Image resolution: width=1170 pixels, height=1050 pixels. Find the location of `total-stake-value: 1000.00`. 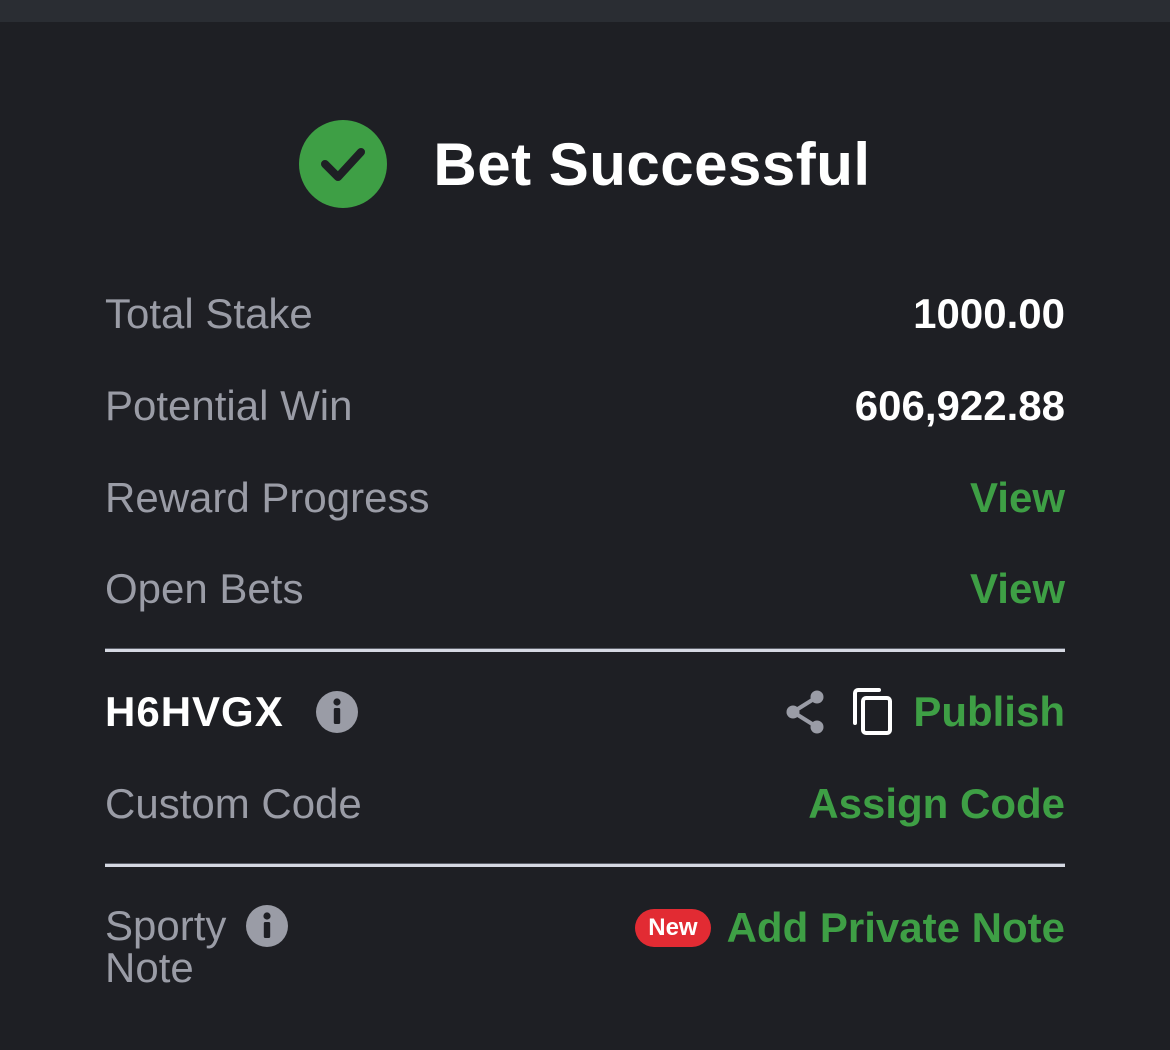

total-stake-value: 1000.00 is located at coordinates (989, 313).